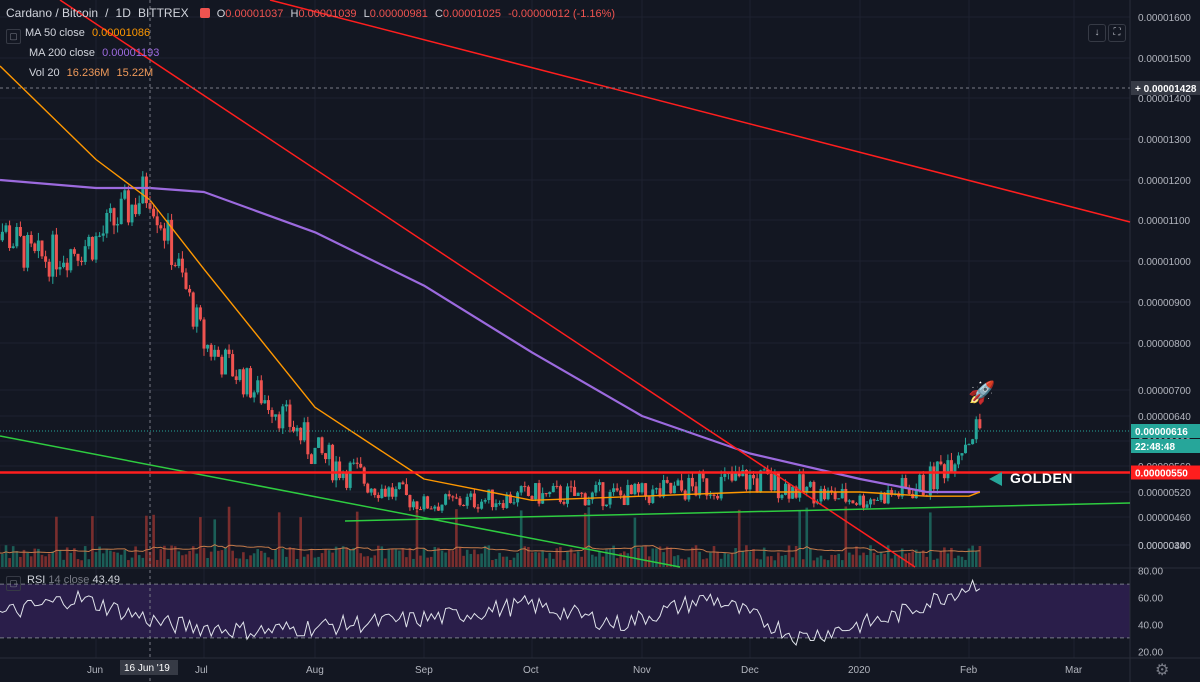  What do you see at coordinates (95, 670) in the screenshot?
I see `time-tick-label: Jun` at bounding box center [95, 670].